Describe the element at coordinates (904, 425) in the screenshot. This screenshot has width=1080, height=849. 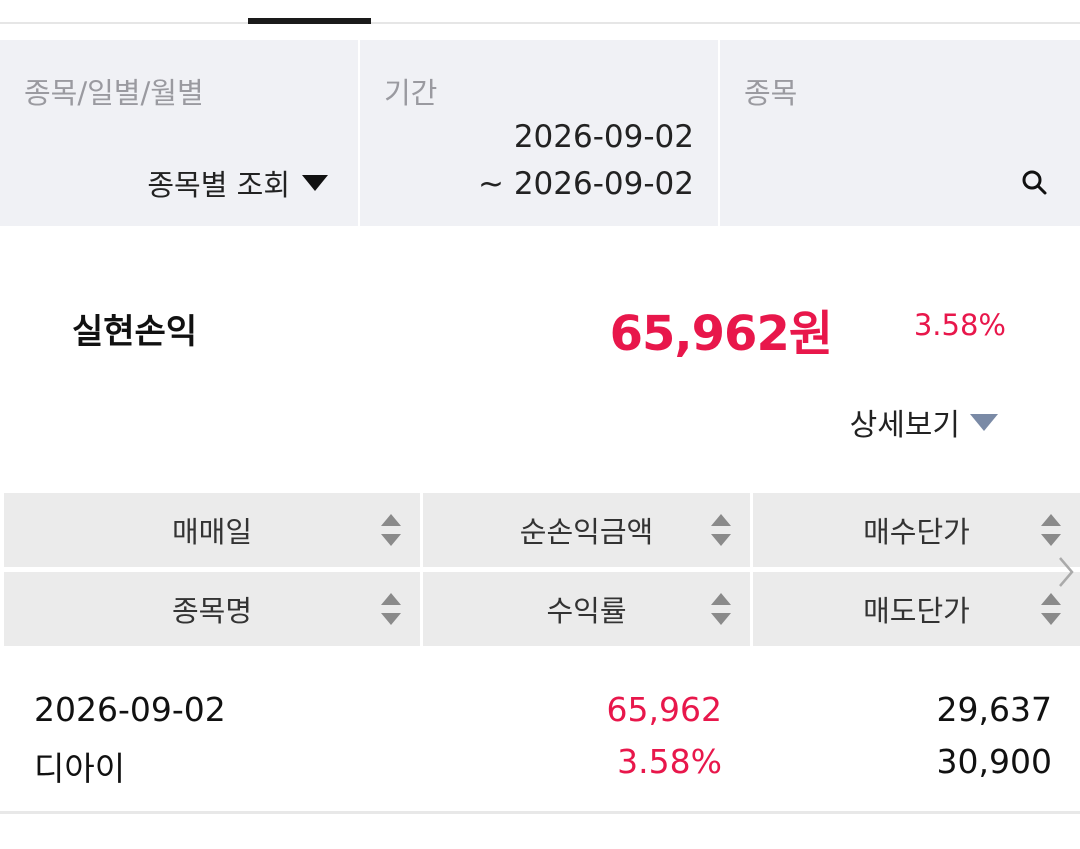
I see `detail-toggle-label: 상세보기` at that location.